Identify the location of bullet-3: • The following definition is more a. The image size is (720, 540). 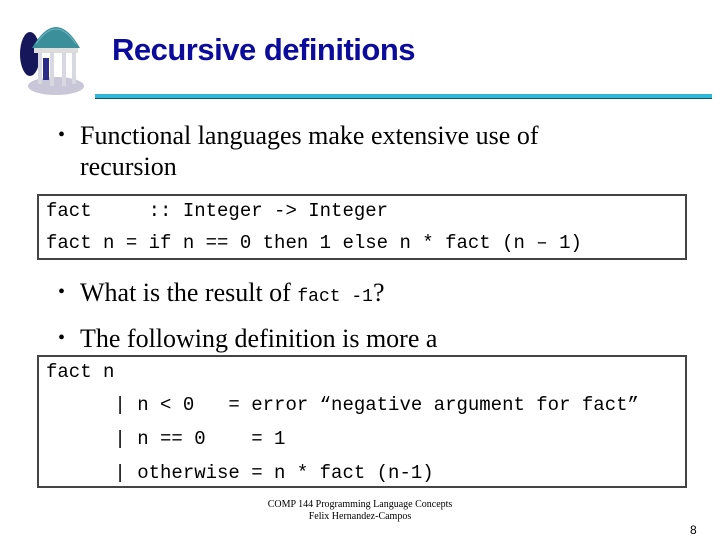
(248, 338).